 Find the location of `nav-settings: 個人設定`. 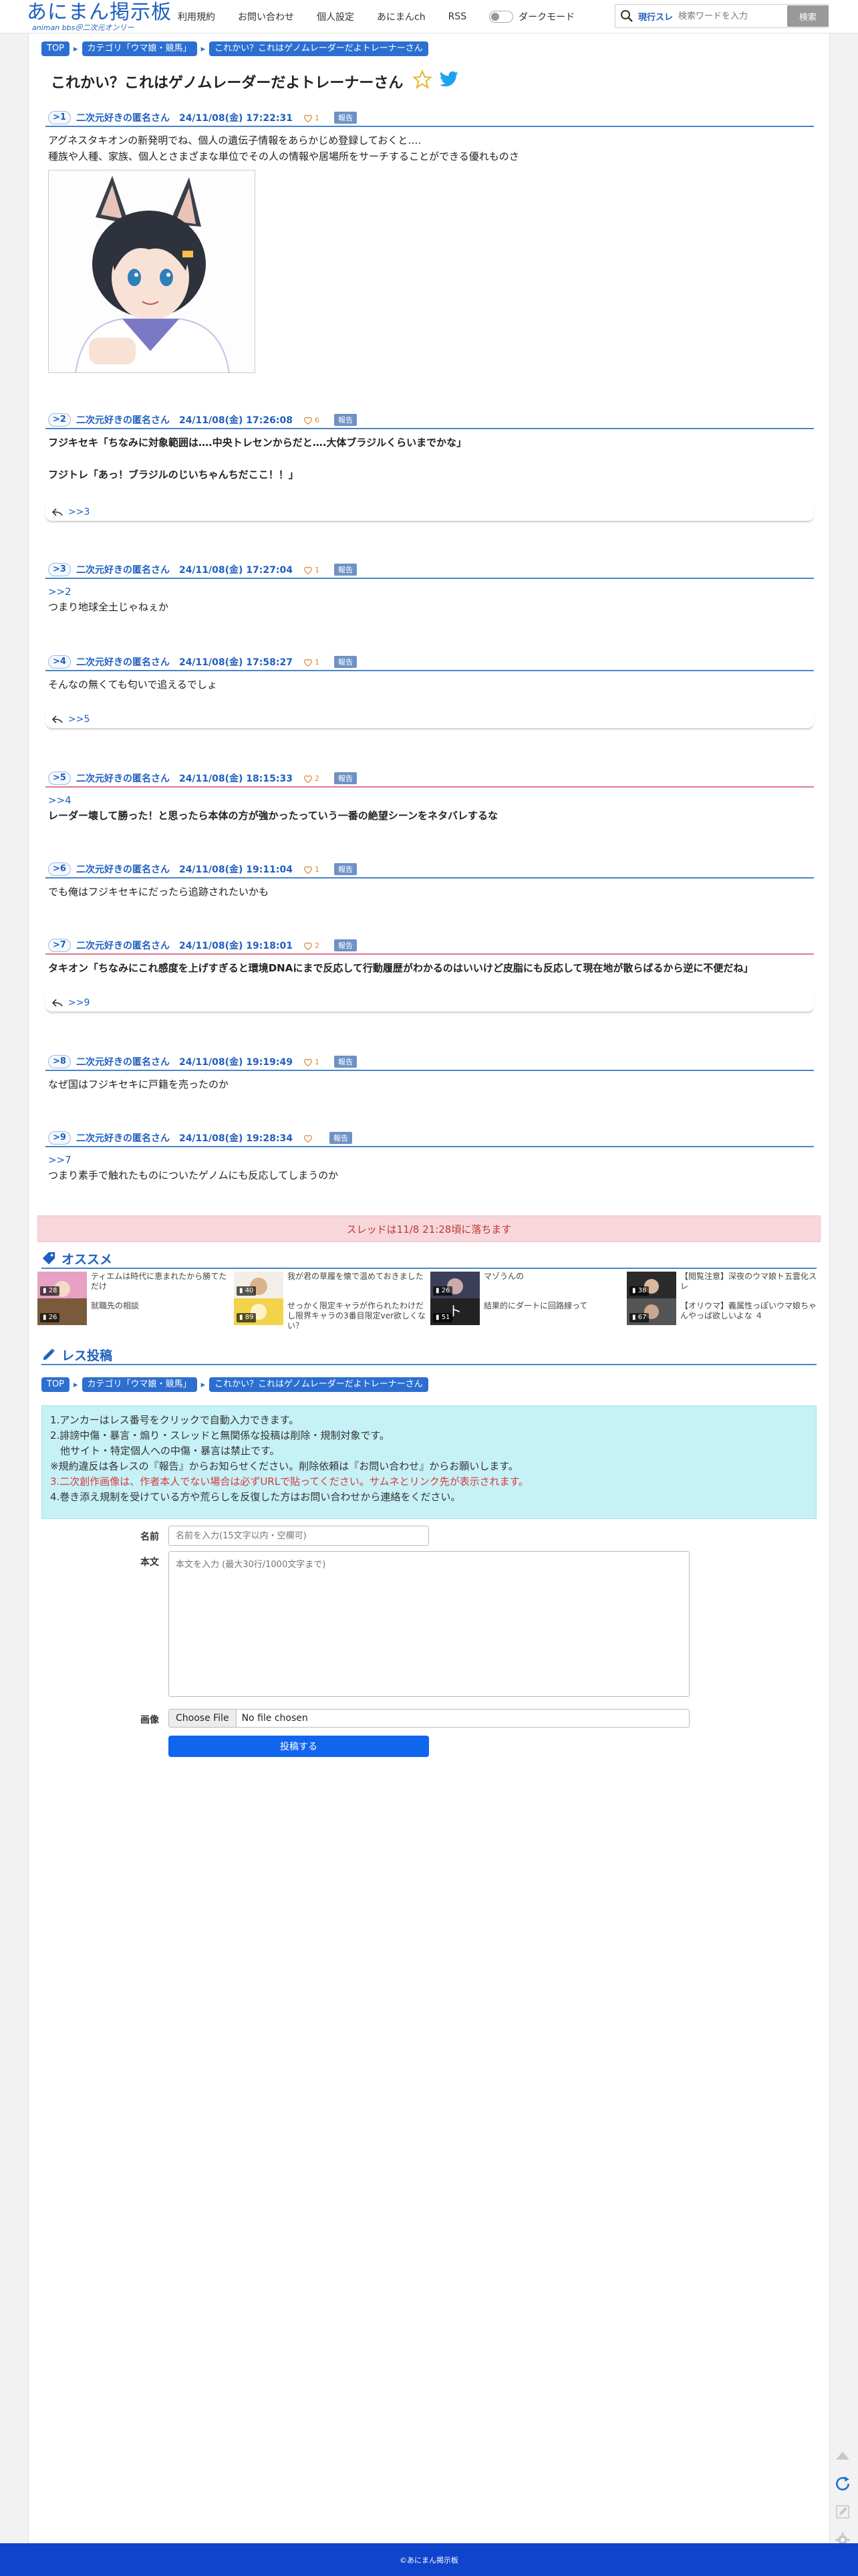

nav-settings: 個人設定 is located at coordinates (335, 16).